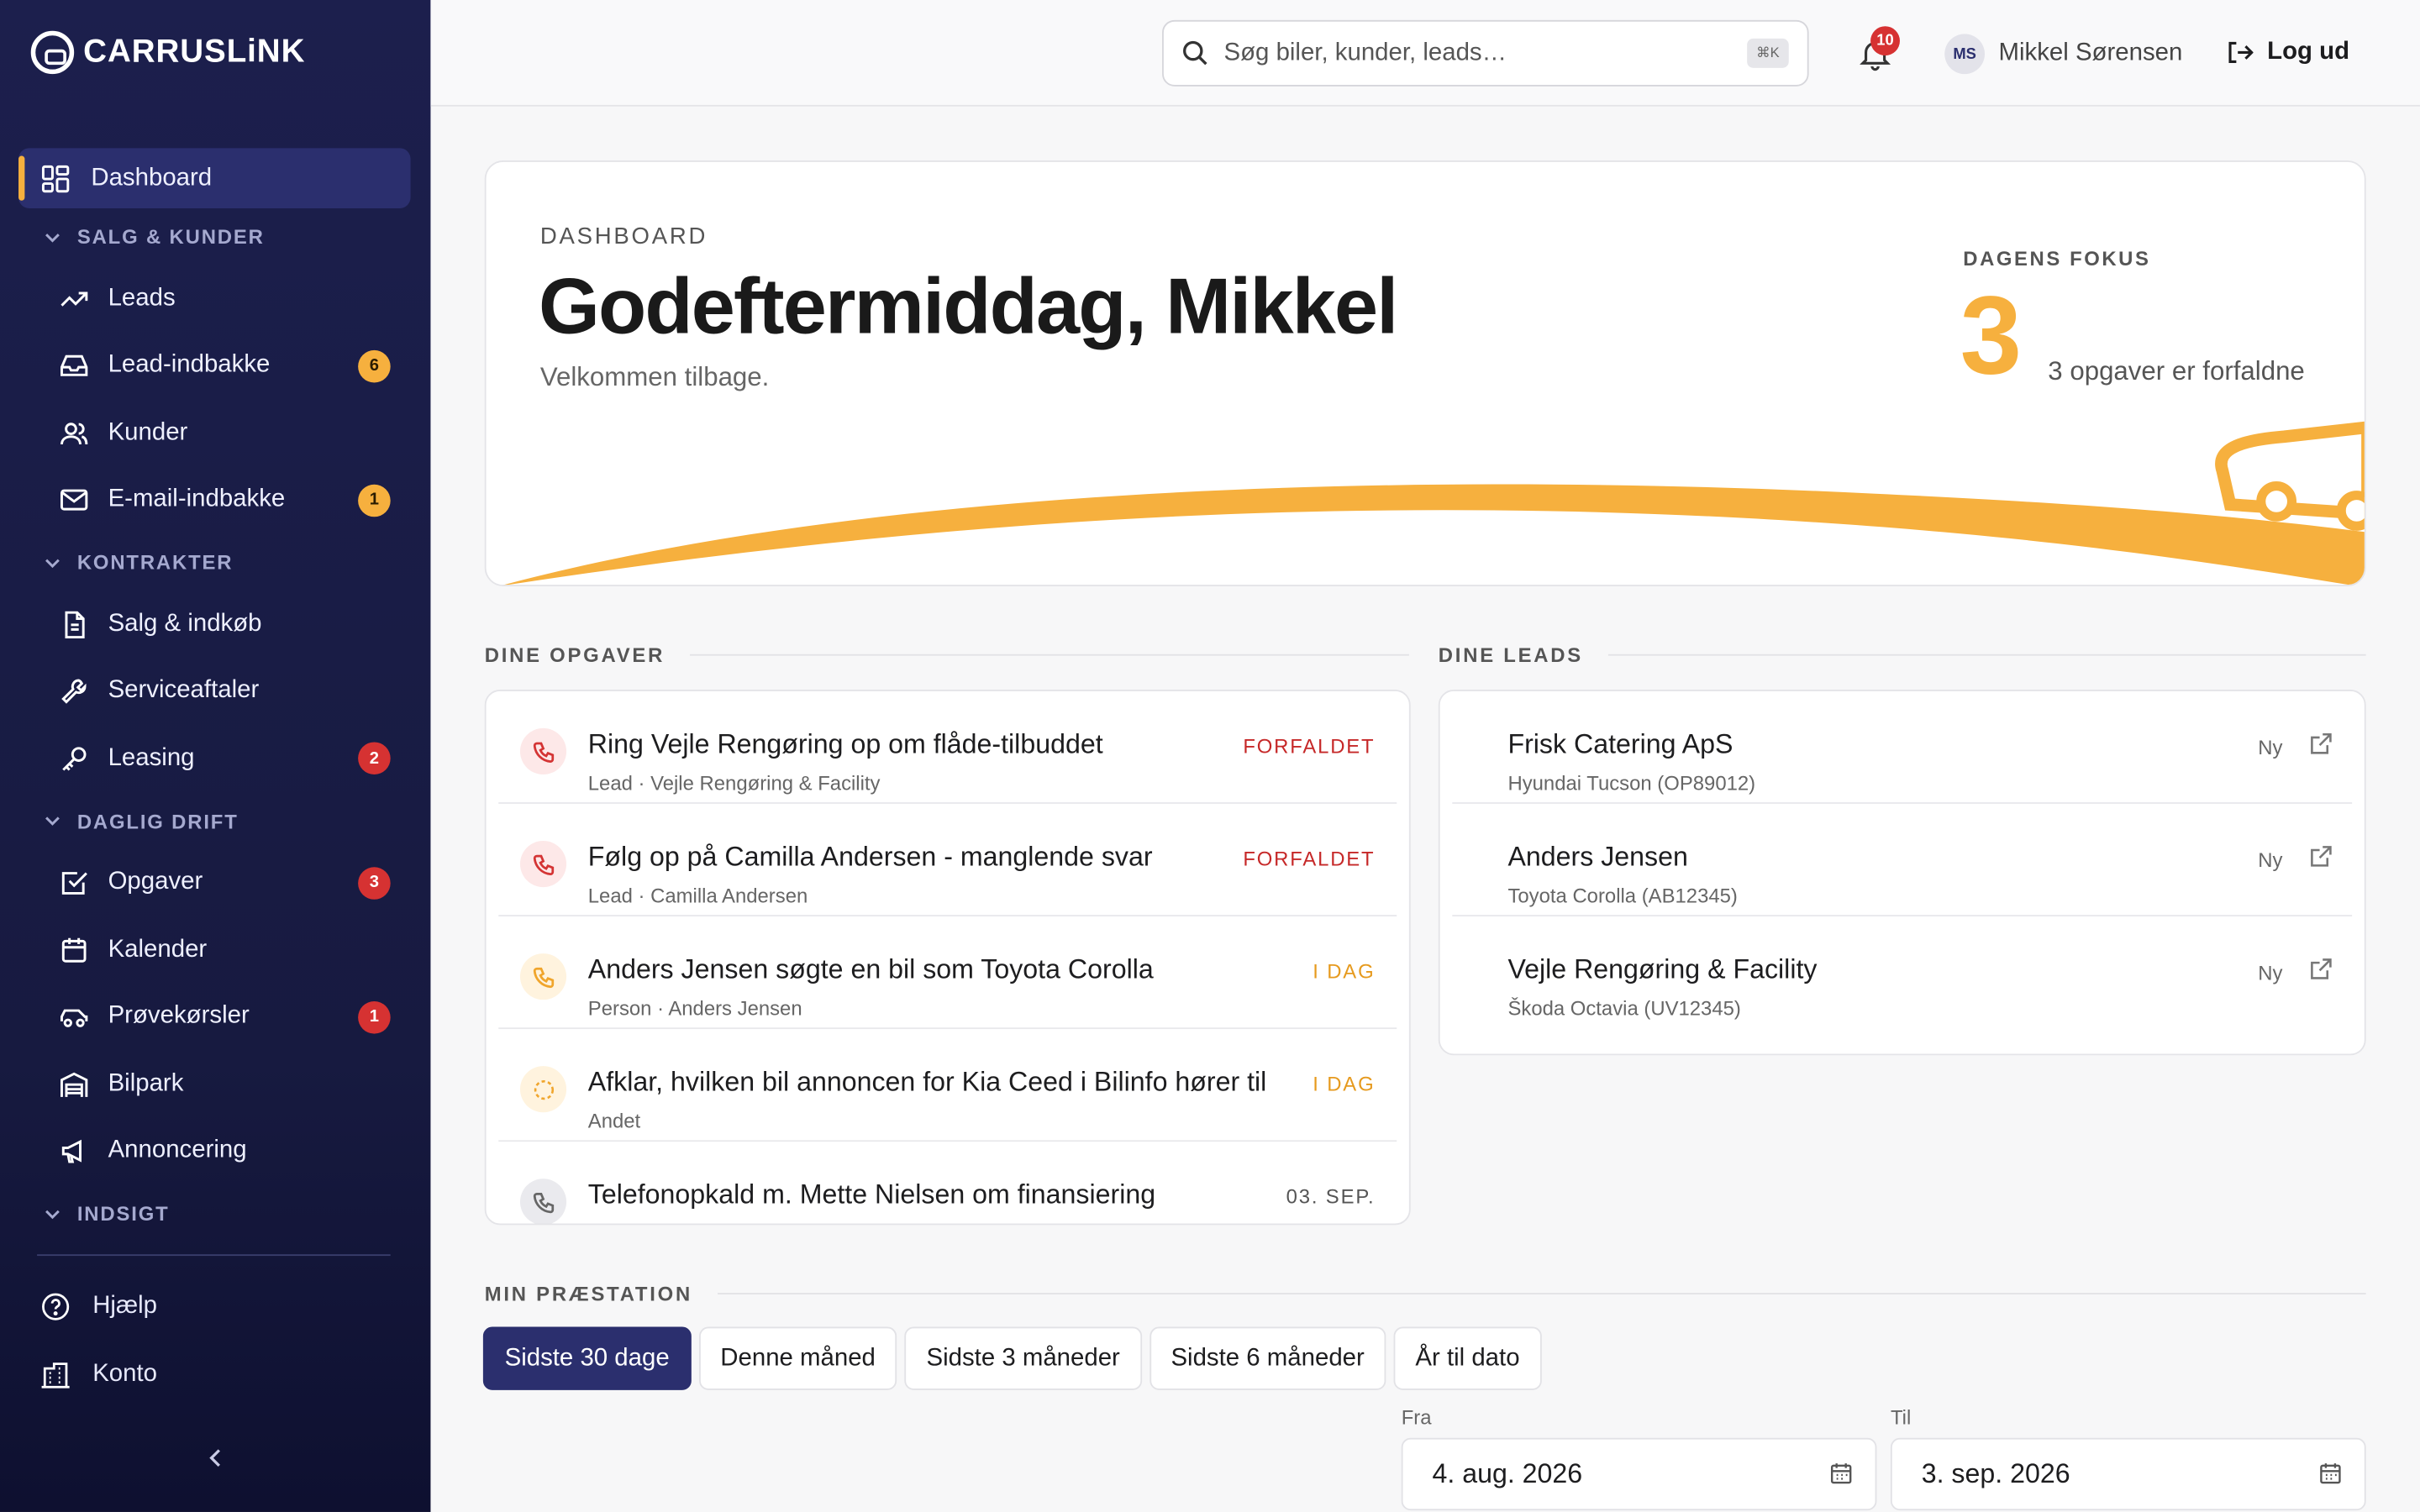 The width and height of the screenshot is (2420, 1512). What do you see at coordinates (1267, 1358) in the screenshot?
I see `tab-last-6-months: Sidste 6 måneder` at bounding box center [1267, 1358].